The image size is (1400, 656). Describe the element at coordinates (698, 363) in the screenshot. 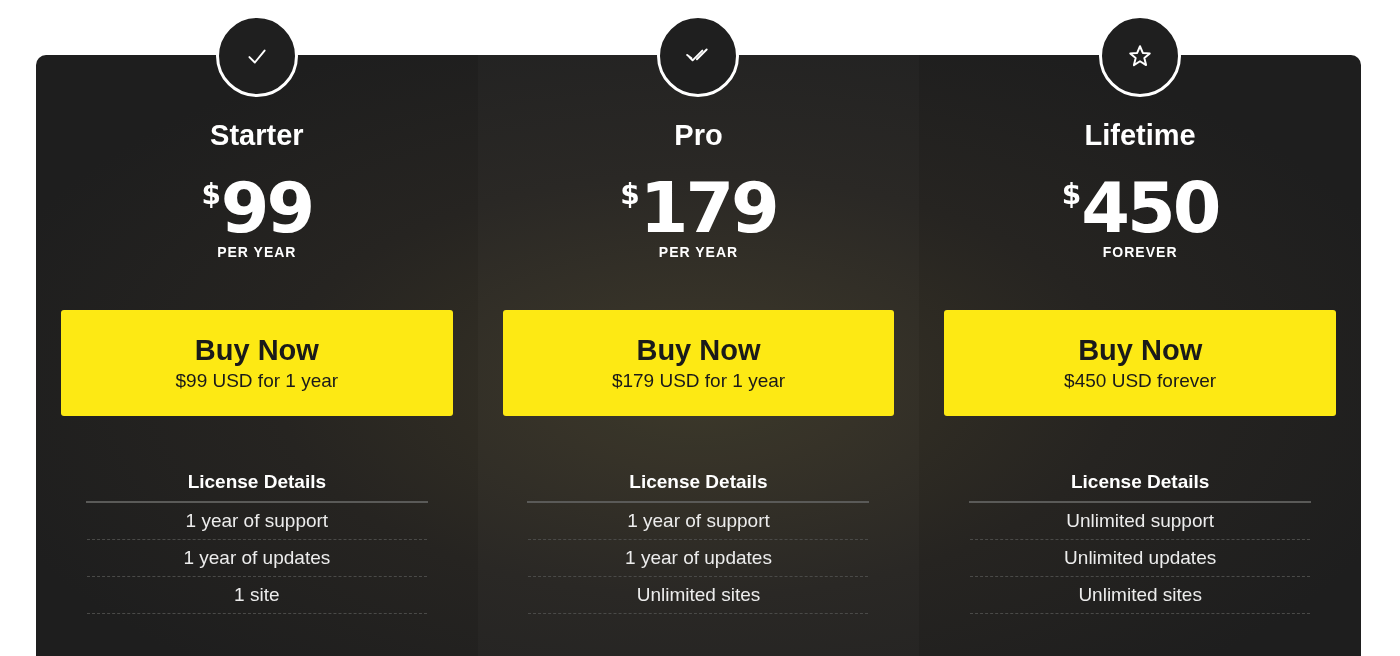

I see `buy-now-button: Buy Now $179 USD for 1 year` at that location.